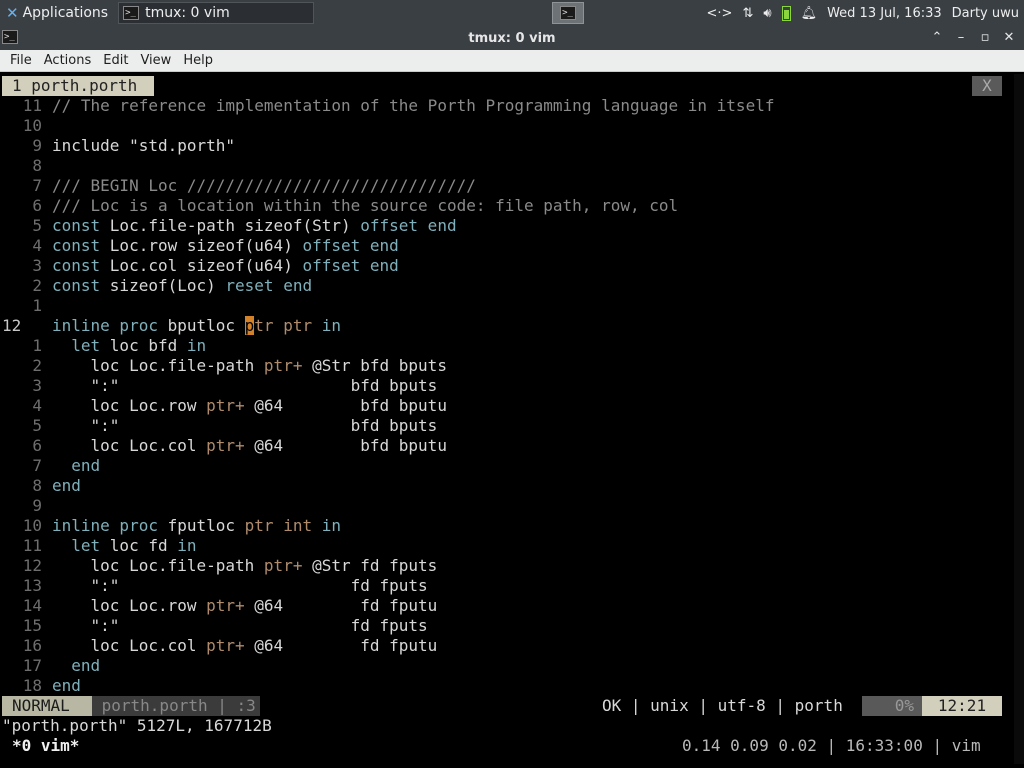 The width and height of the screenshot is (1024, 768). I want to click on code-line: 3 const Loc.col sizeof(u64) offset end, so click(505, 266).